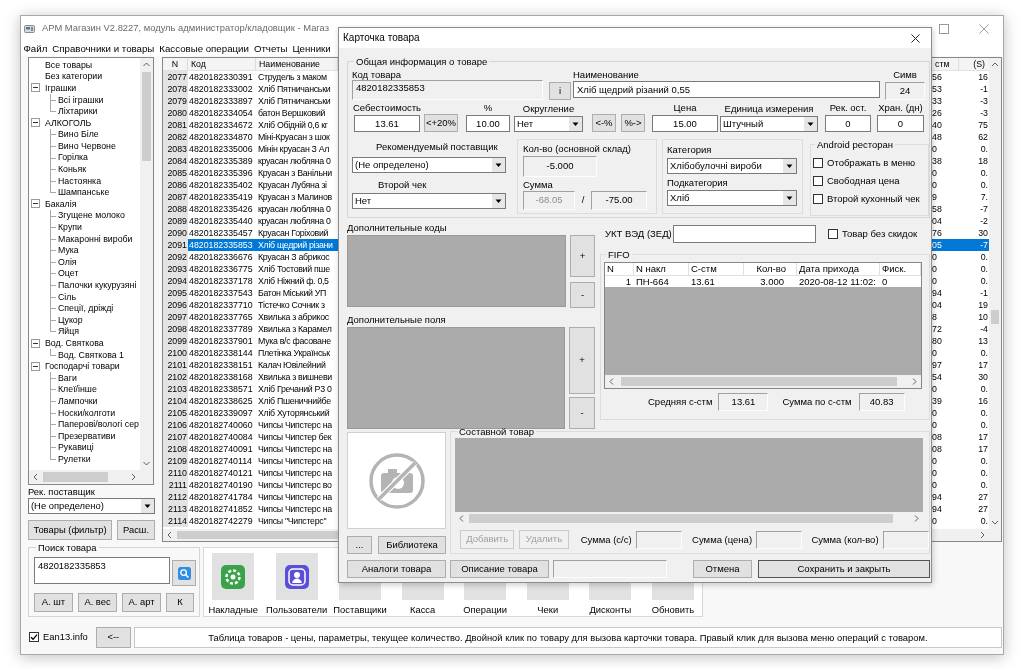  I want to click on table-cell: круасан любляна 0, so click(297, 161).